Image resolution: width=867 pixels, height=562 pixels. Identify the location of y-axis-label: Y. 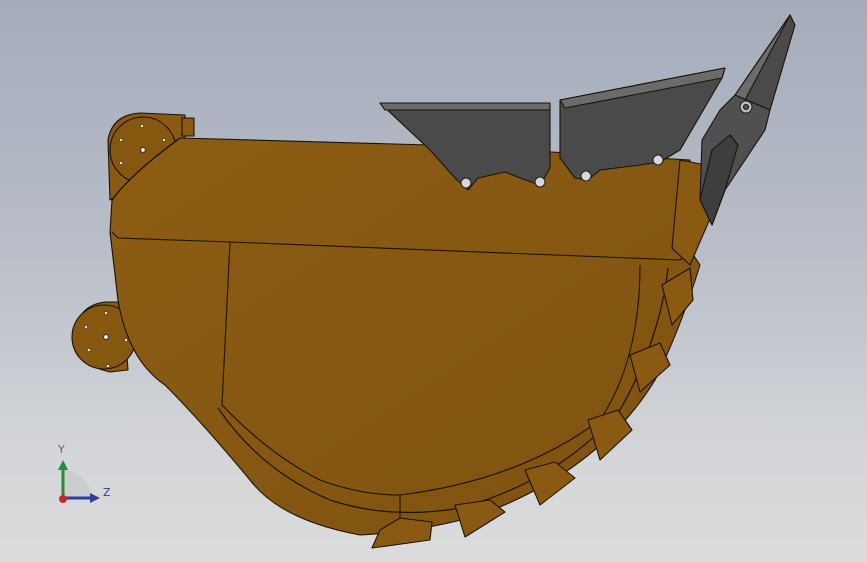
(61, 449).